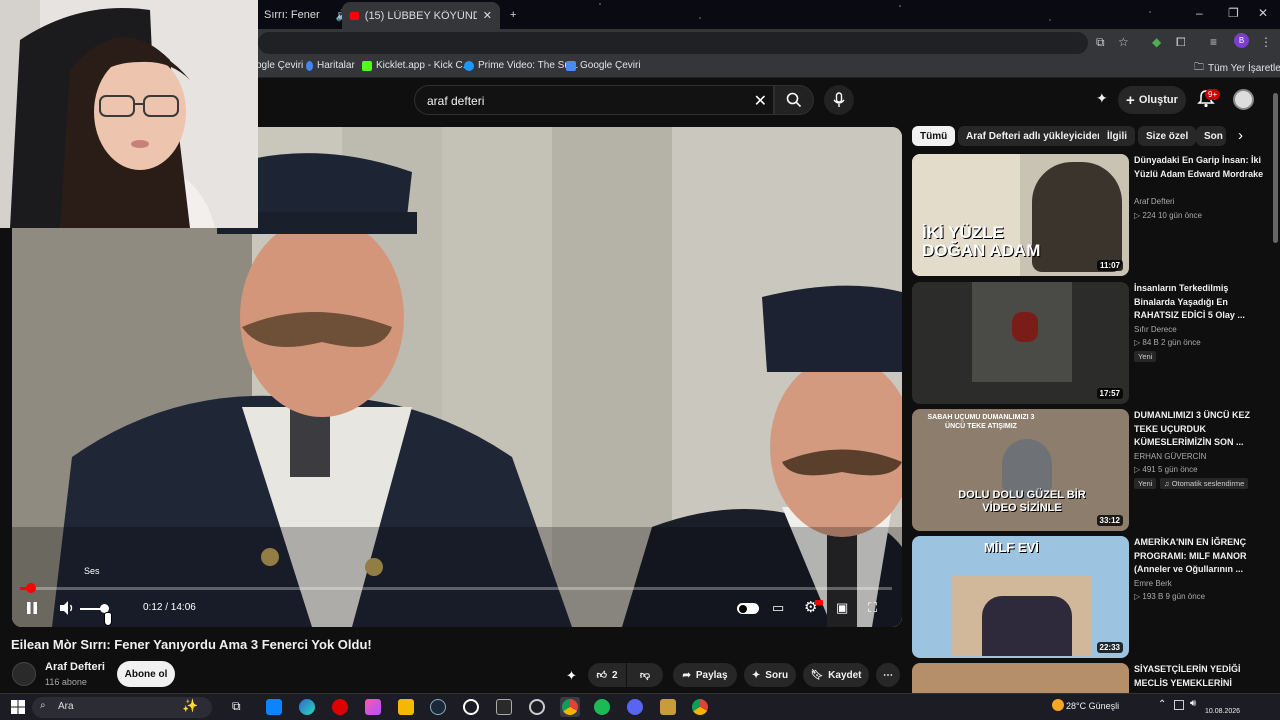  I want to click on spotify-icon, so click(602, 707).